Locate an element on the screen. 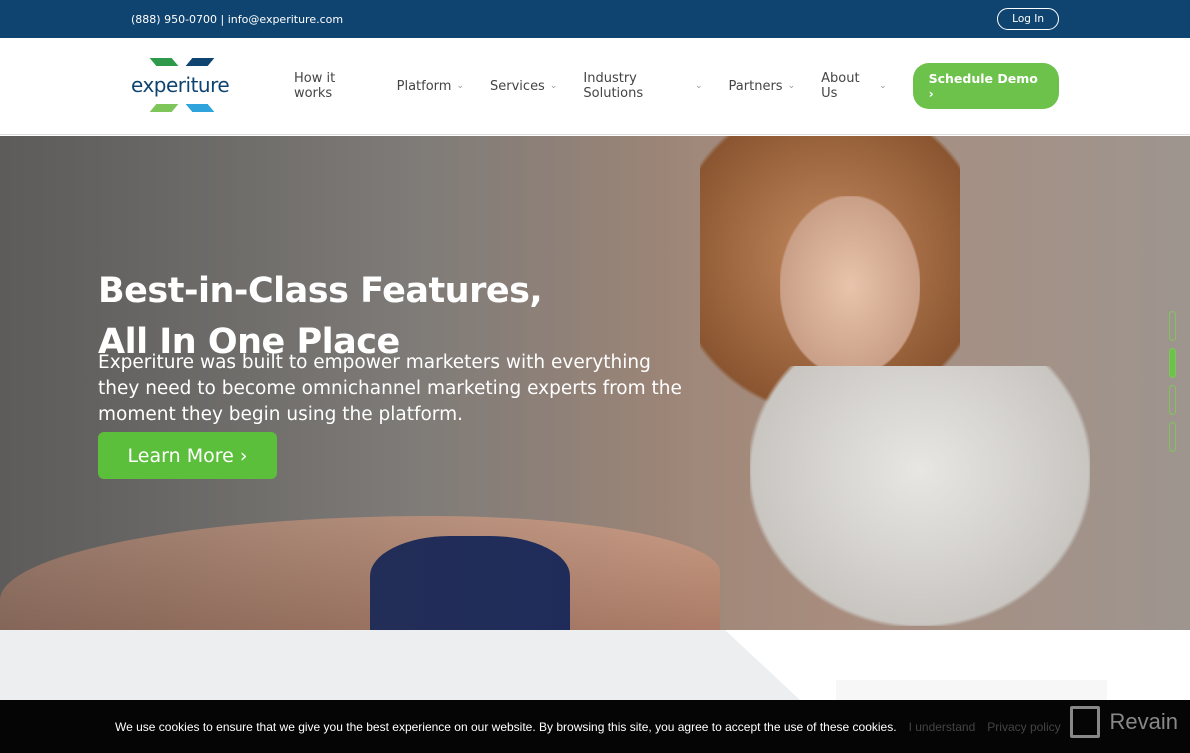  nav-label: How it works is located at coordinates (314, 86).